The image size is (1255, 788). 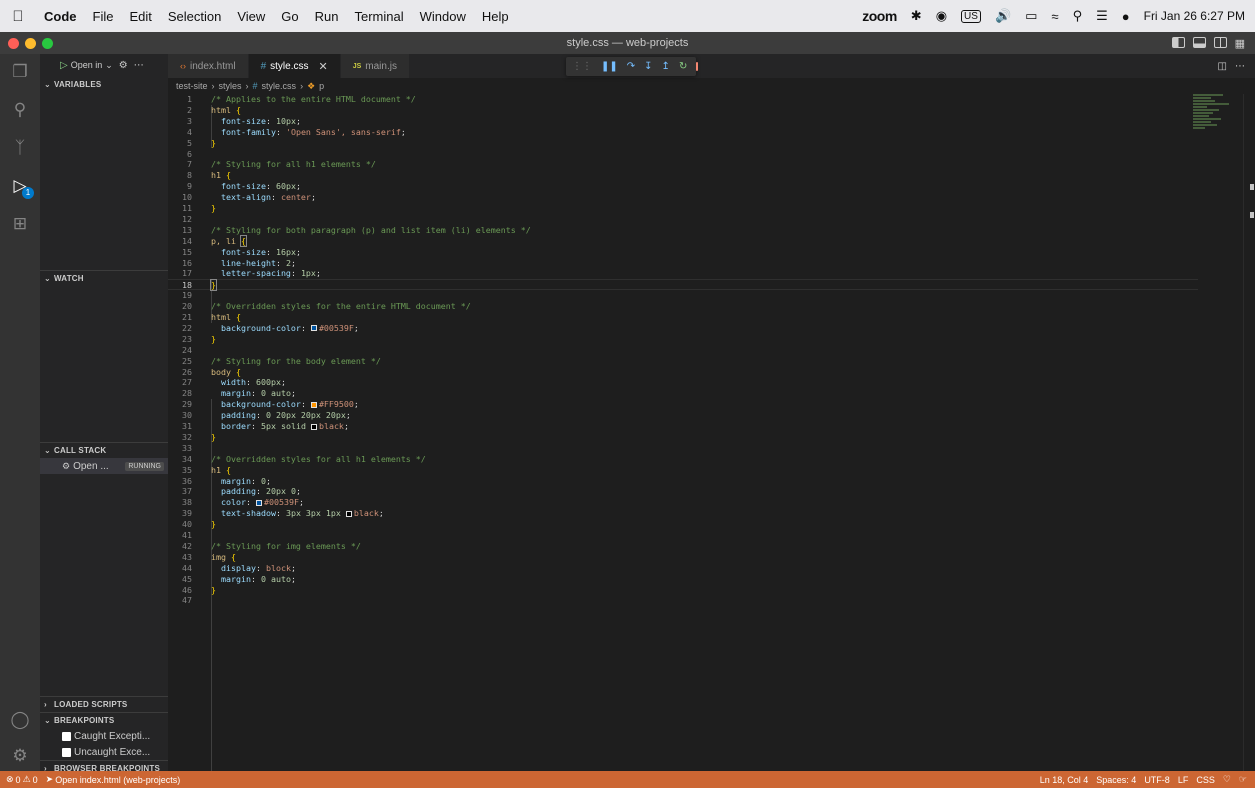 I want to click on line-number: 2, so click(x=180, y=110).